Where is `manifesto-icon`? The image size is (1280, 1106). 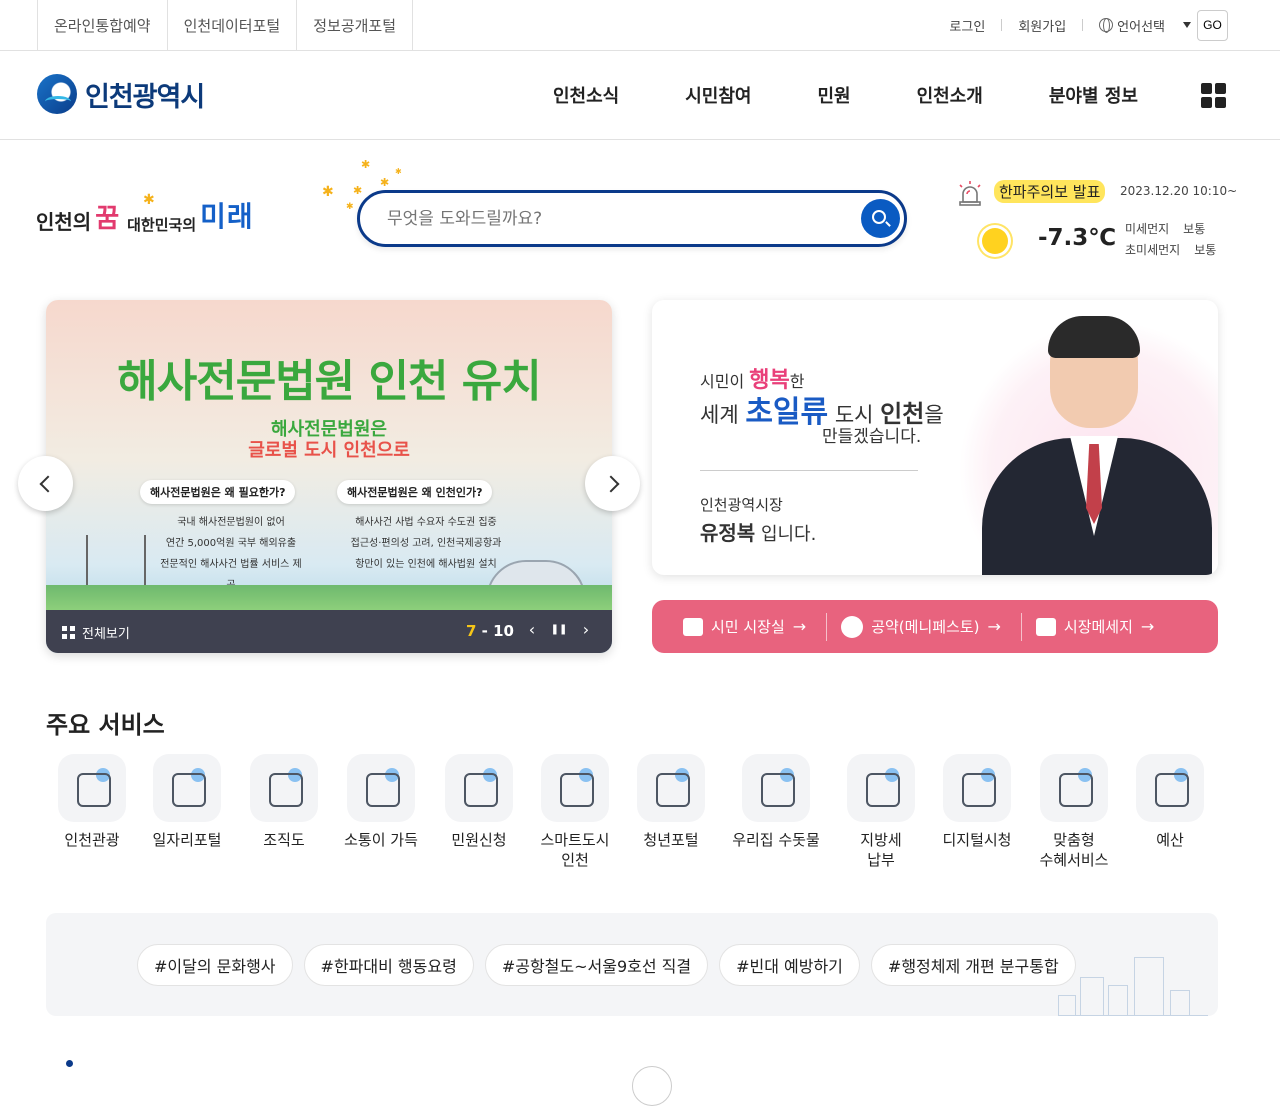 manifesto-icon is located at coordinates (852, 626).